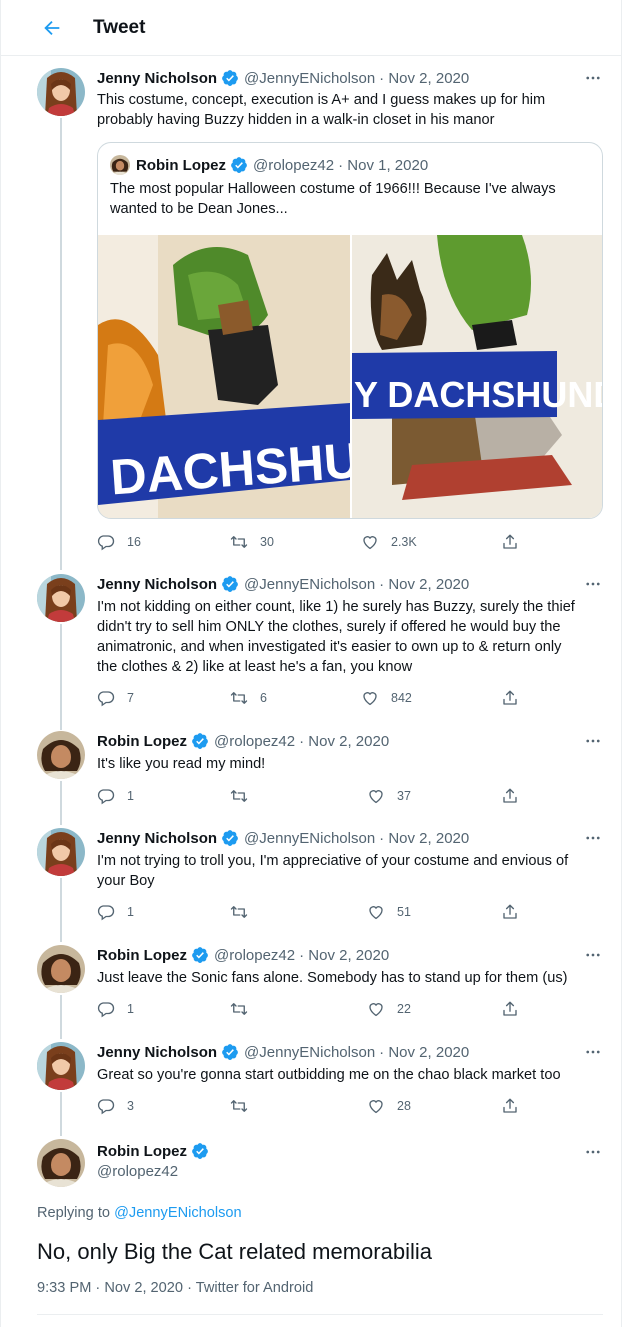 This screenshot has height=1327, width=622. Describe the element at coordinates (252, 542) in the screenshot. I see `retweet-button: 30` at that location.